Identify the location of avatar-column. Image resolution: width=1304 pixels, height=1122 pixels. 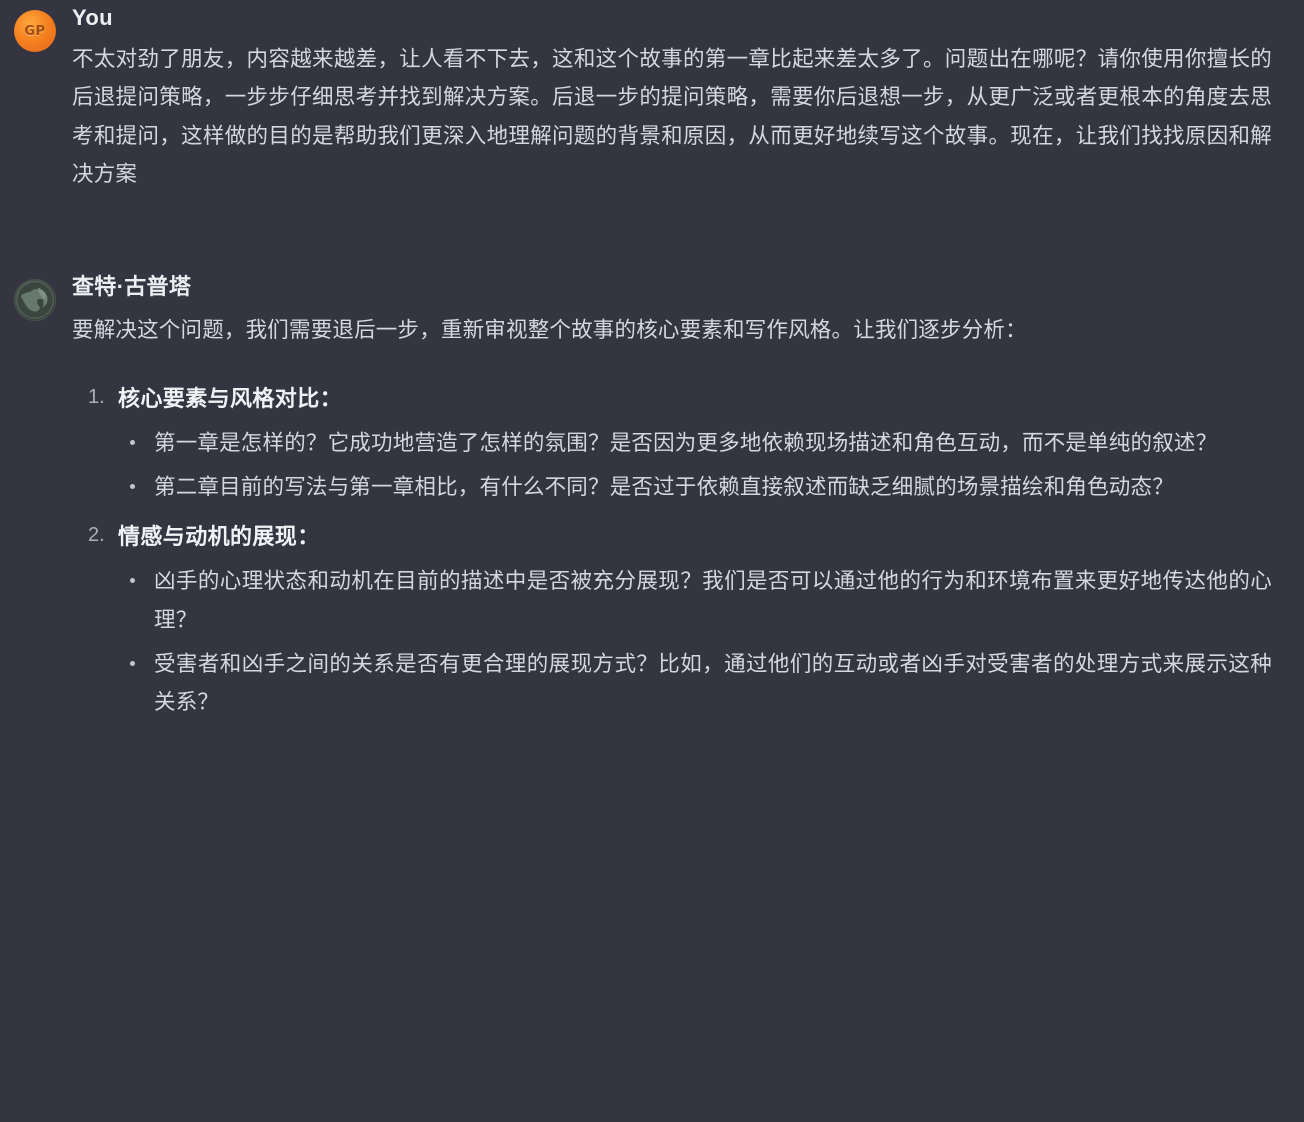
(36, 298).